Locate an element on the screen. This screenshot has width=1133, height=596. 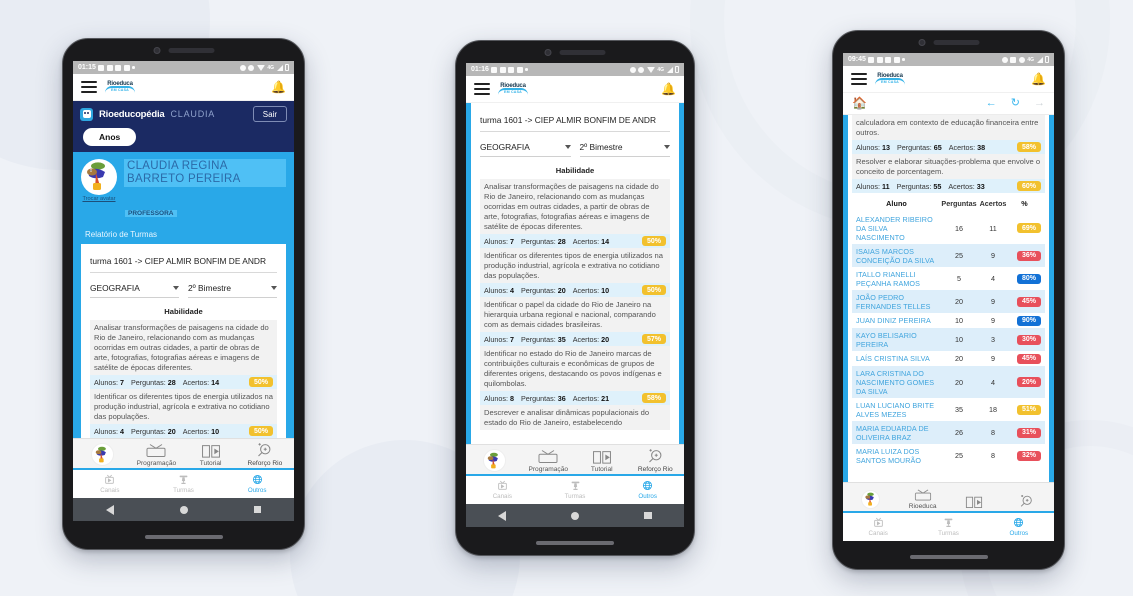
battery-icon is located at coordinates (287, 67).